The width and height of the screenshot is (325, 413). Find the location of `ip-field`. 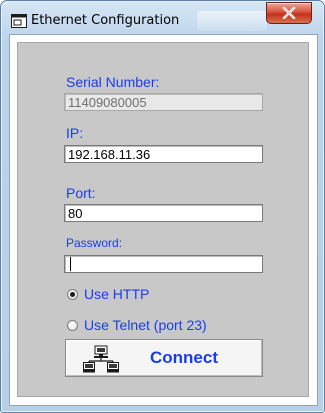

ip-field is located at coordinates (163, 154).